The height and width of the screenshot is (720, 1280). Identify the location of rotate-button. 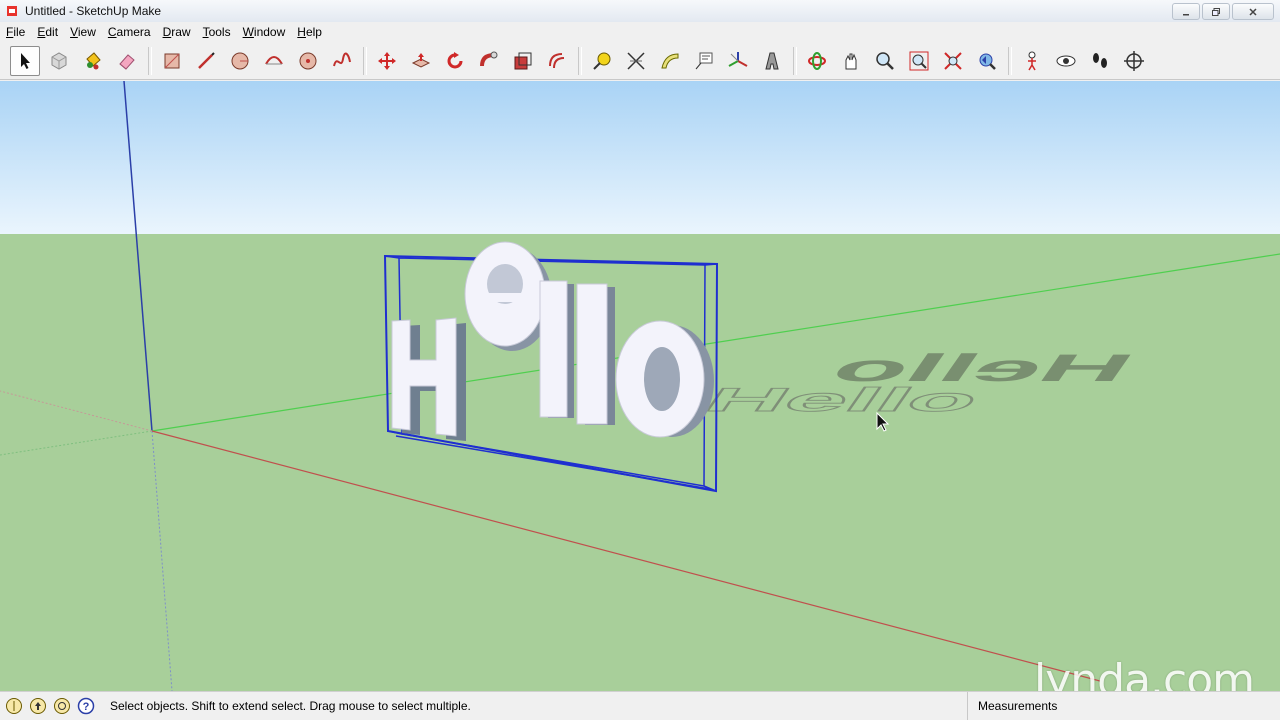
(455, 61).